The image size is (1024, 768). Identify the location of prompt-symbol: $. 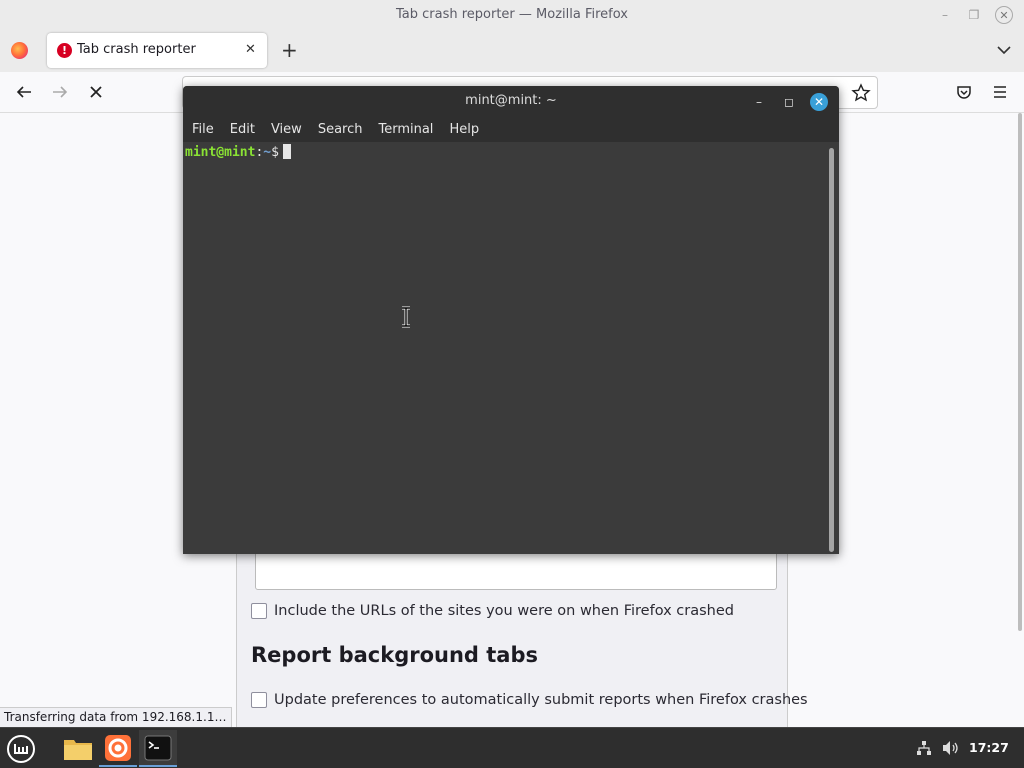
(275, 152).